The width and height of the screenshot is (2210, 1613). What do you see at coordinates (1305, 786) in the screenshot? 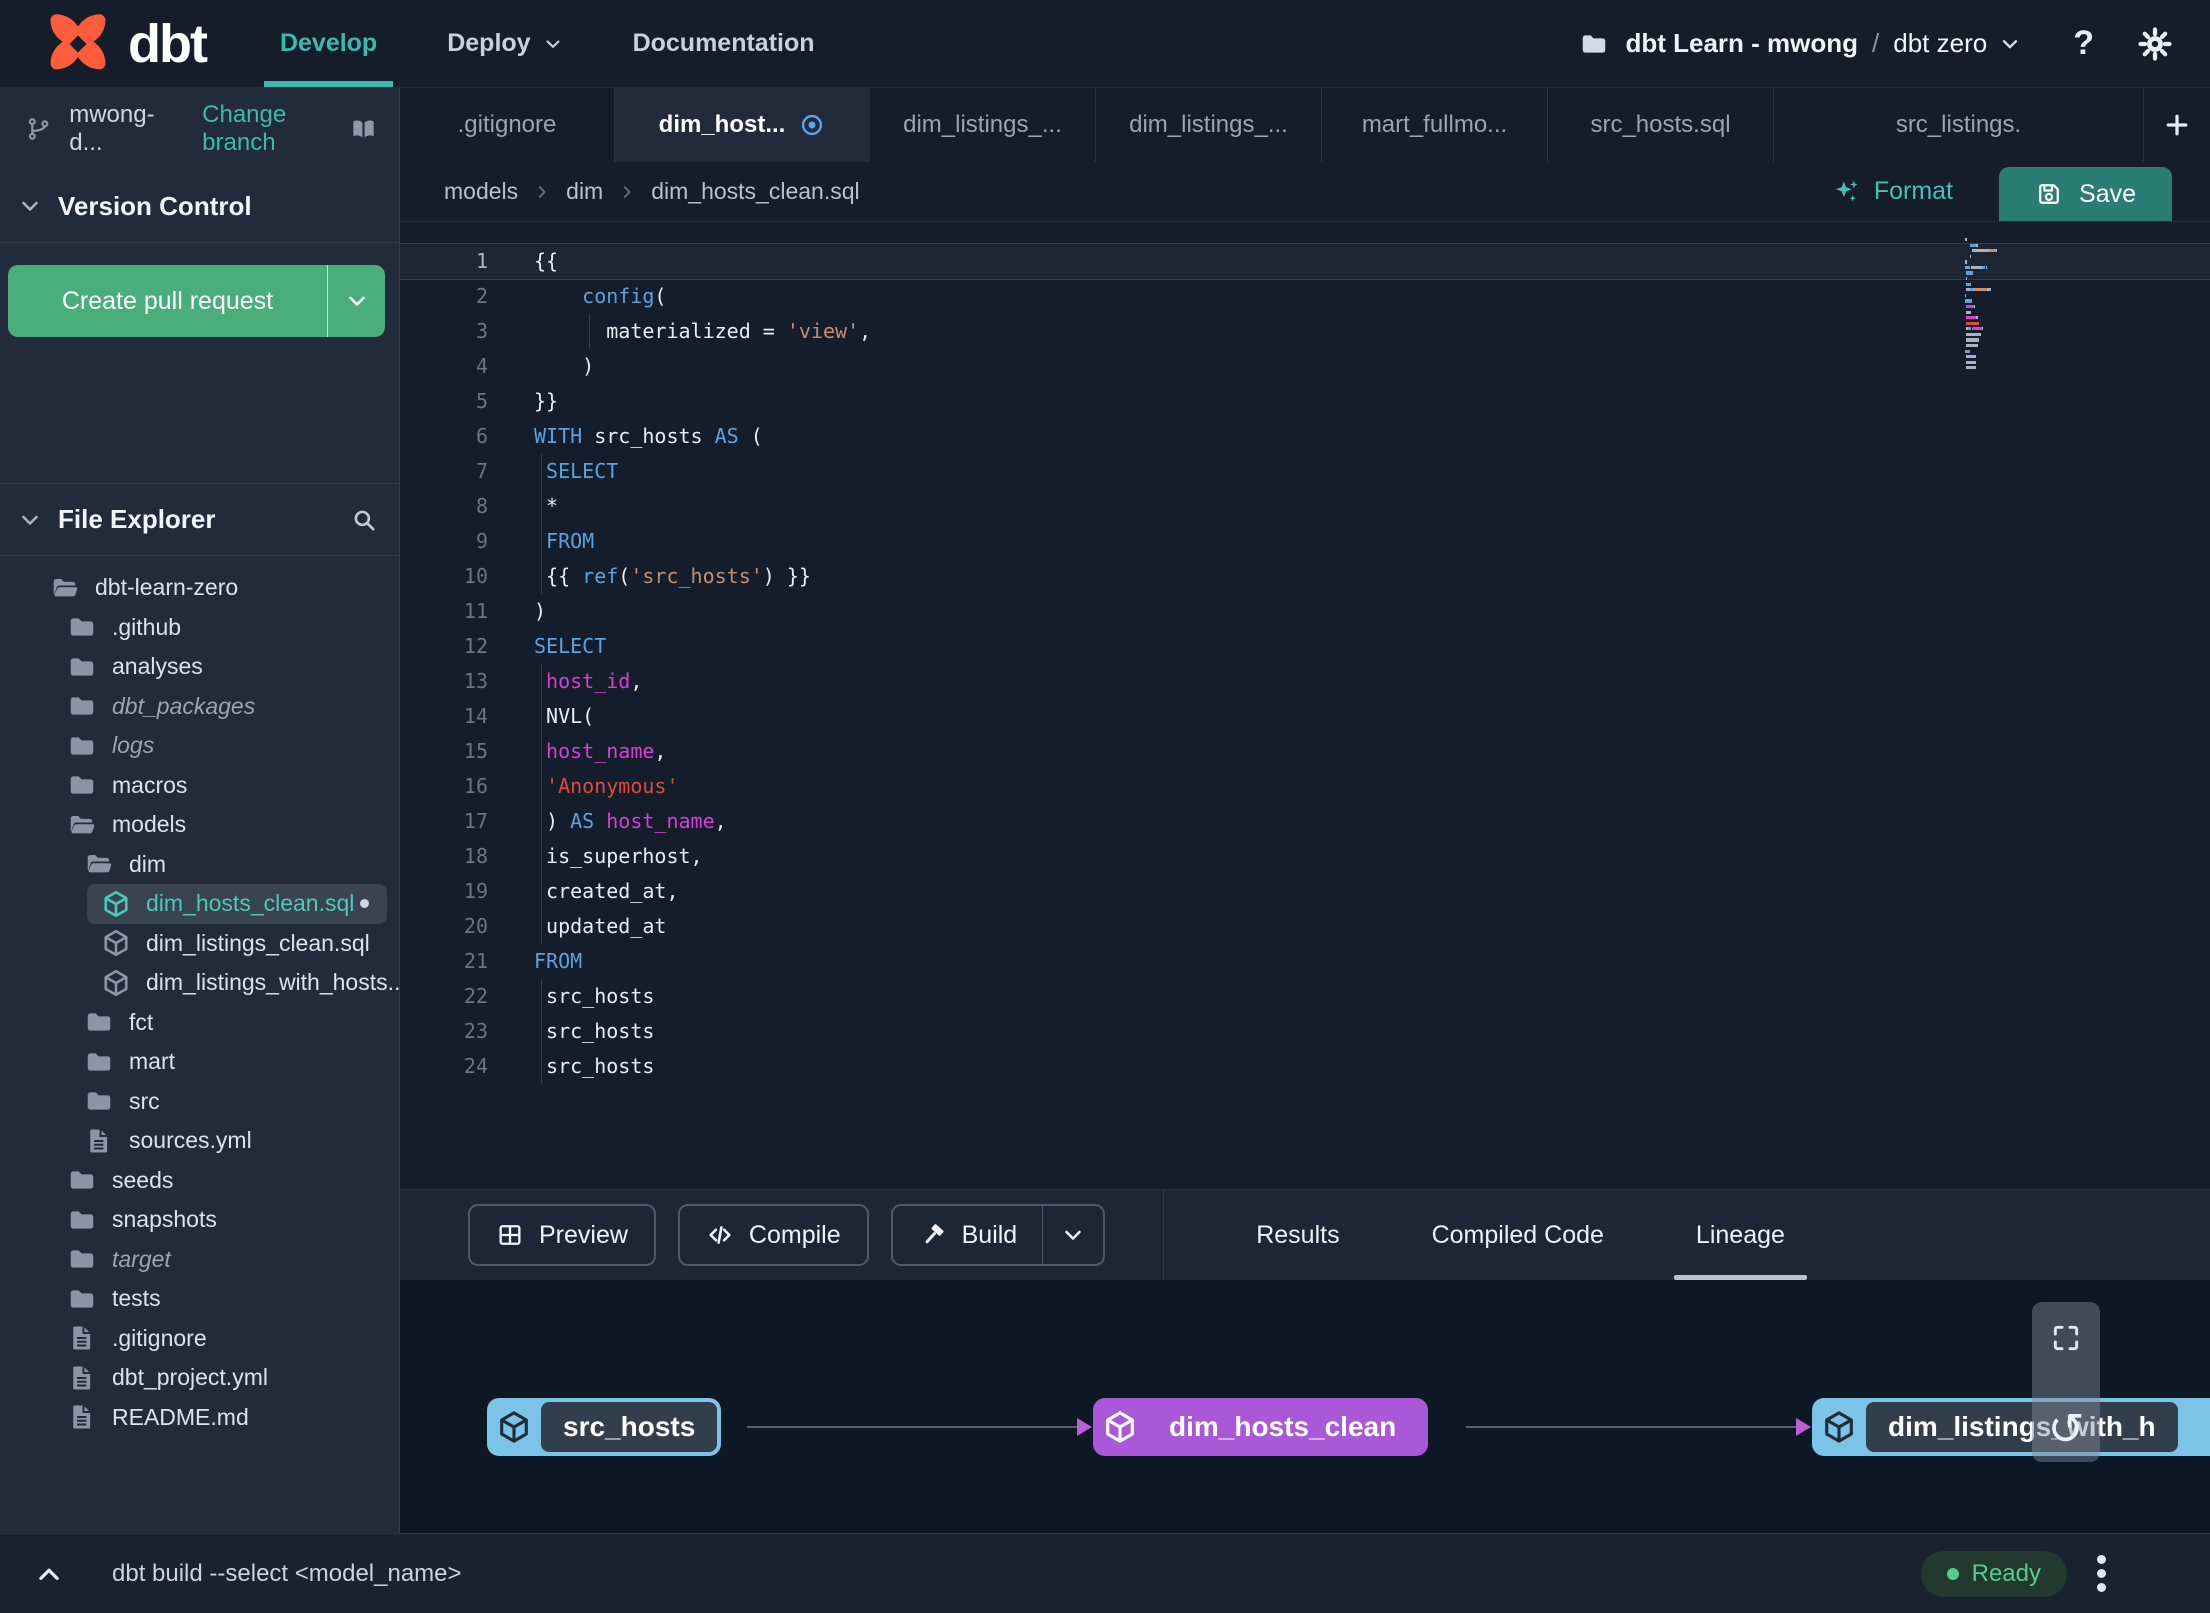
I see `code-line: 16 'Anonymous'` at bounding box center [1305, 786].